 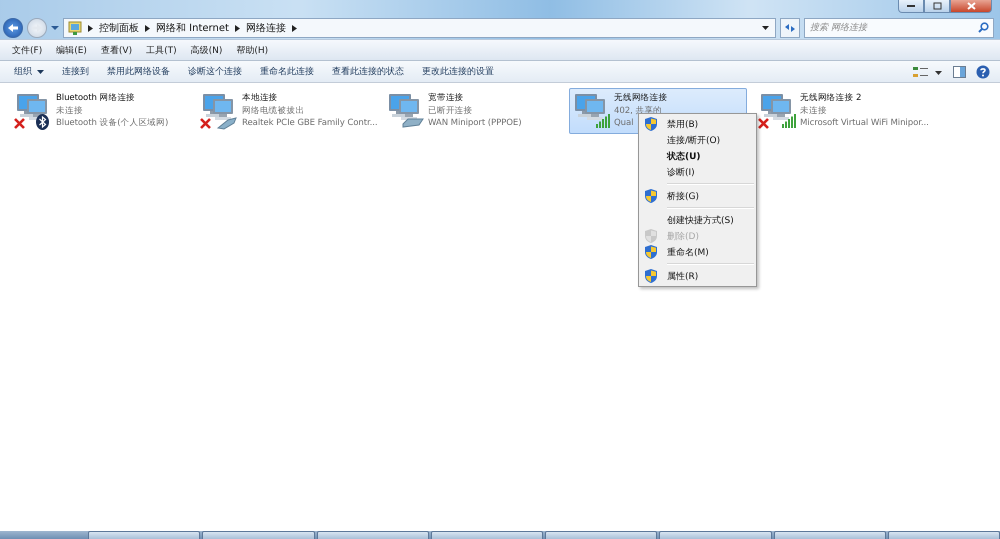 I want to click on connection-name: 无线网络连接, so click(x=641, y=98).